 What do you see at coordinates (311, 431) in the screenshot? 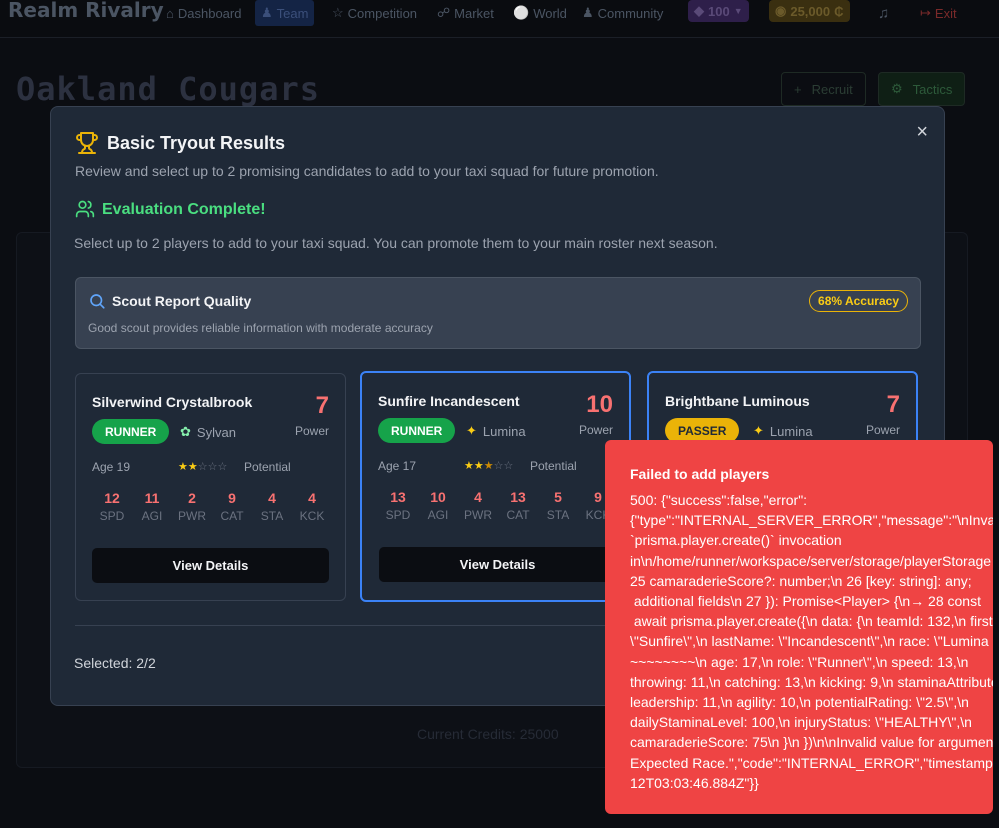
I see `power-label: Power` at bounding box center [311, 431].